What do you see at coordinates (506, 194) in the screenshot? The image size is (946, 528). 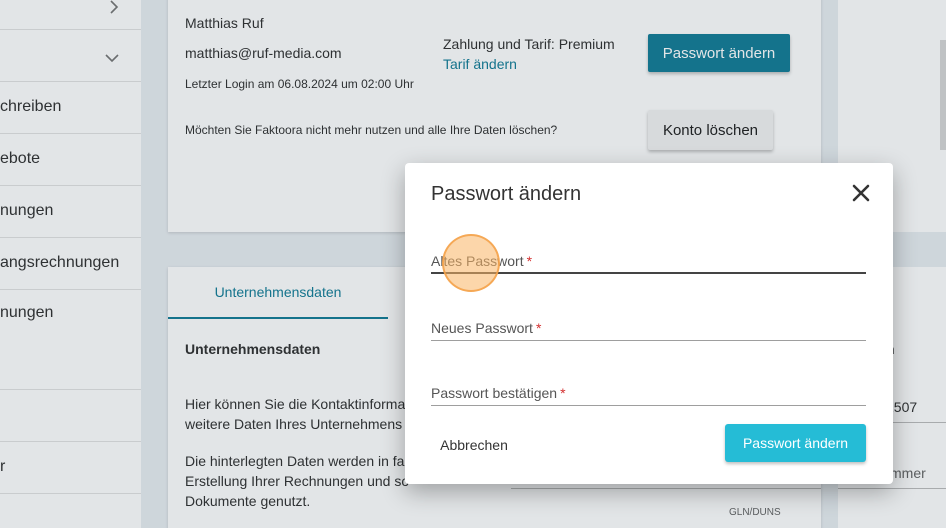 I see `dialog-title: Passwort ändern` at bounding box center [506, 194].